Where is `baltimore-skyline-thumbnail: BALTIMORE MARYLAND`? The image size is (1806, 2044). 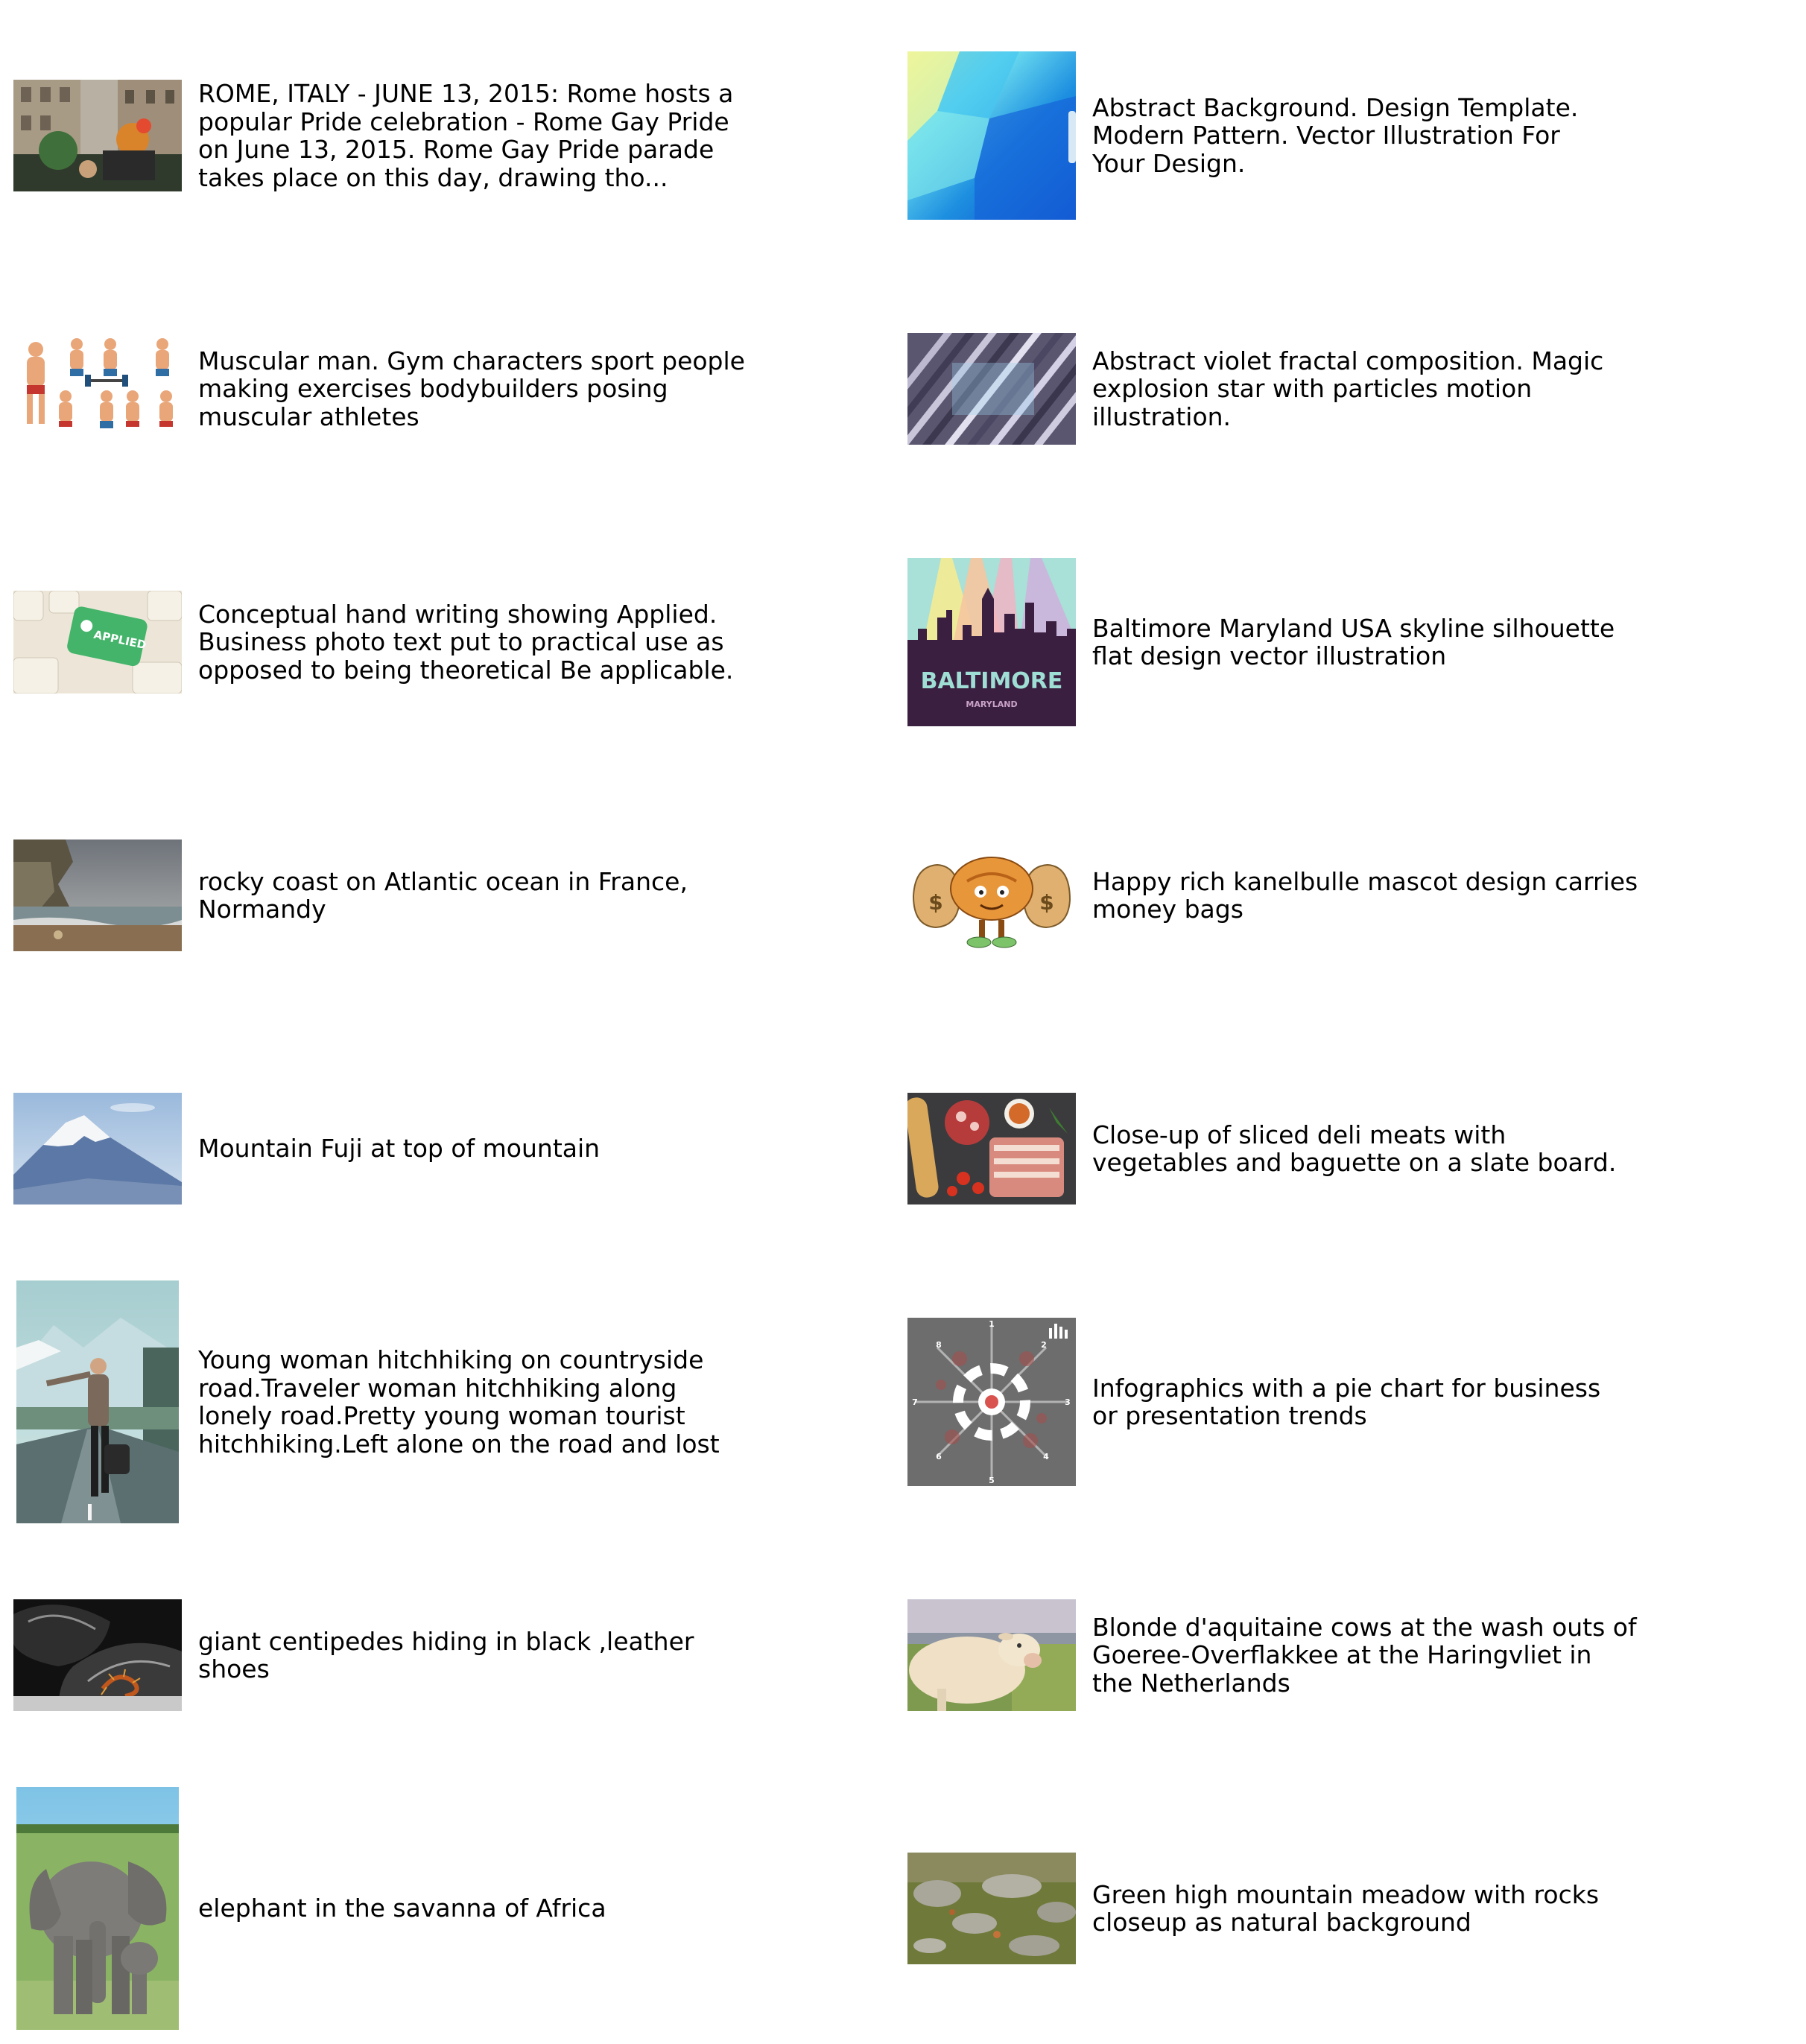 baltimore-skyline-thumbnail: BALTIMORE MARYLAND is located at coordinates (991, 642).